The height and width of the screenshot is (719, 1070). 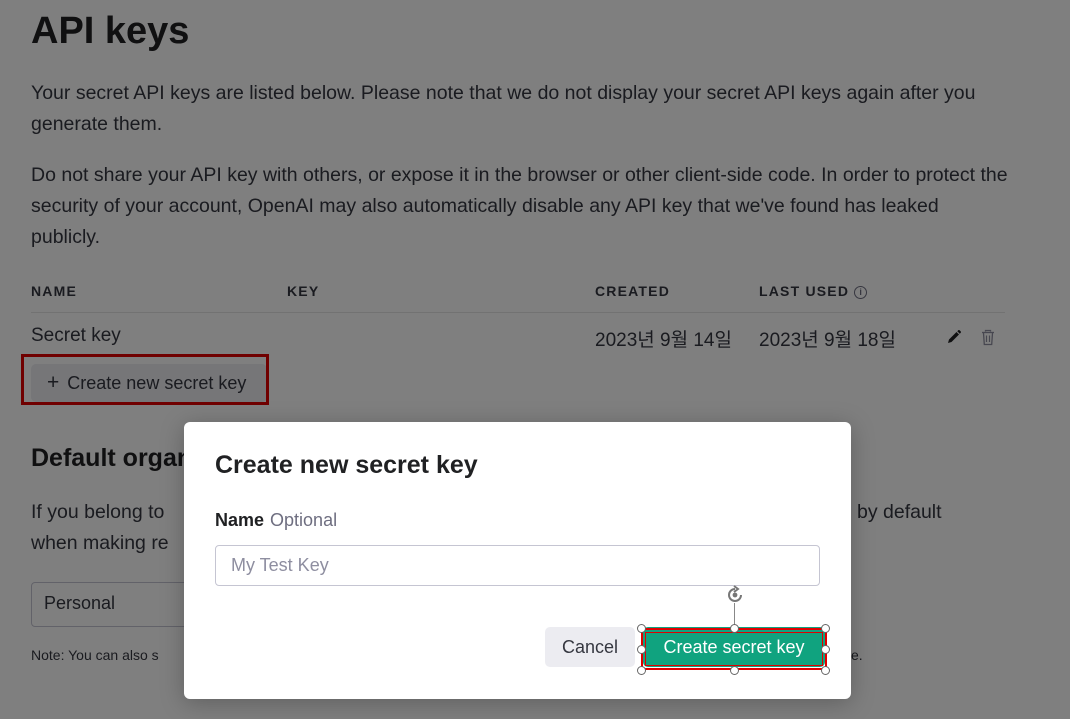 What do you see at coordinates (590, 647) in the screenshot?
I see `cancel-button: Cancel` at bounding box center [590, 647].